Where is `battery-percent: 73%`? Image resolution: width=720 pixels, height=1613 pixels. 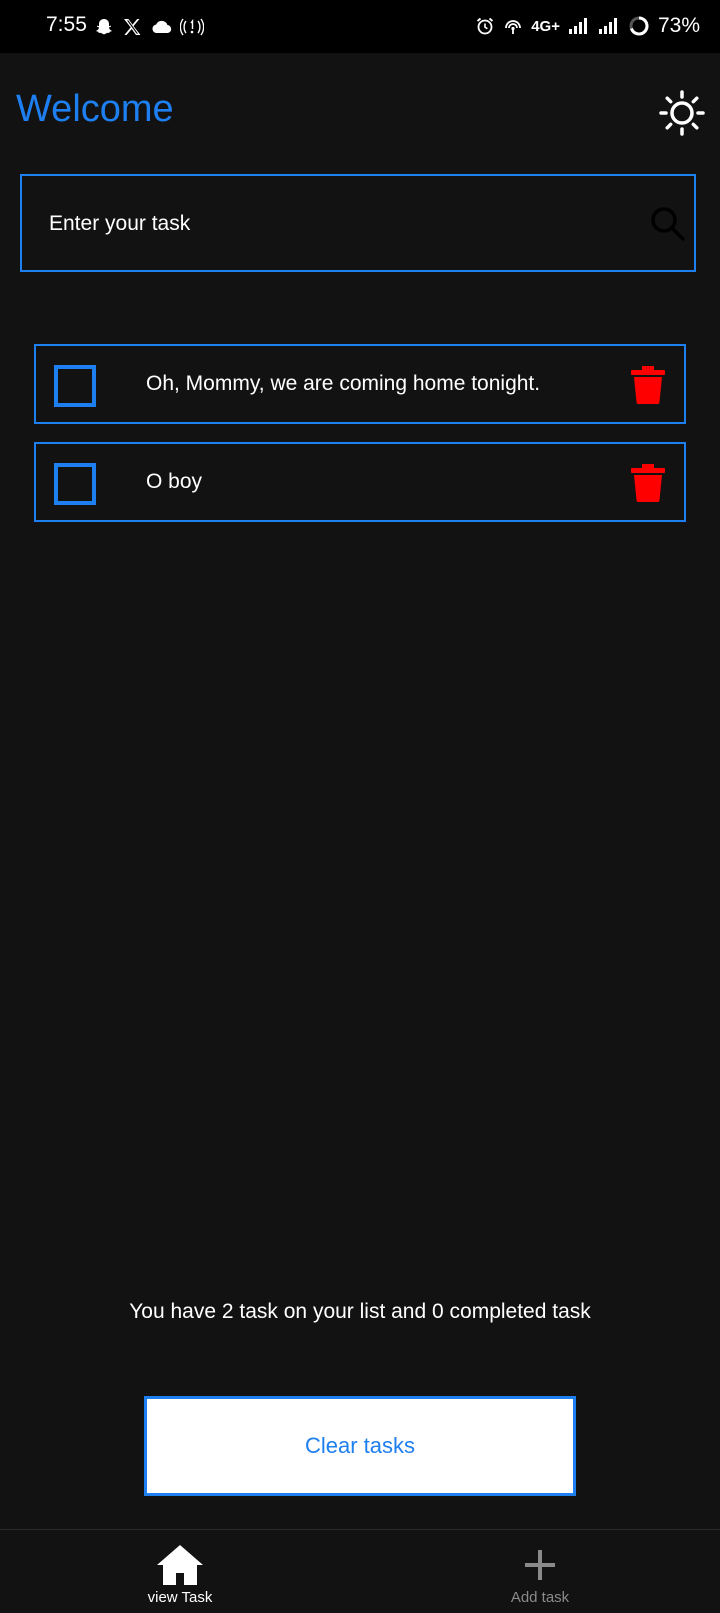 battery-percent: 73% is located at coordinates (678, 25).